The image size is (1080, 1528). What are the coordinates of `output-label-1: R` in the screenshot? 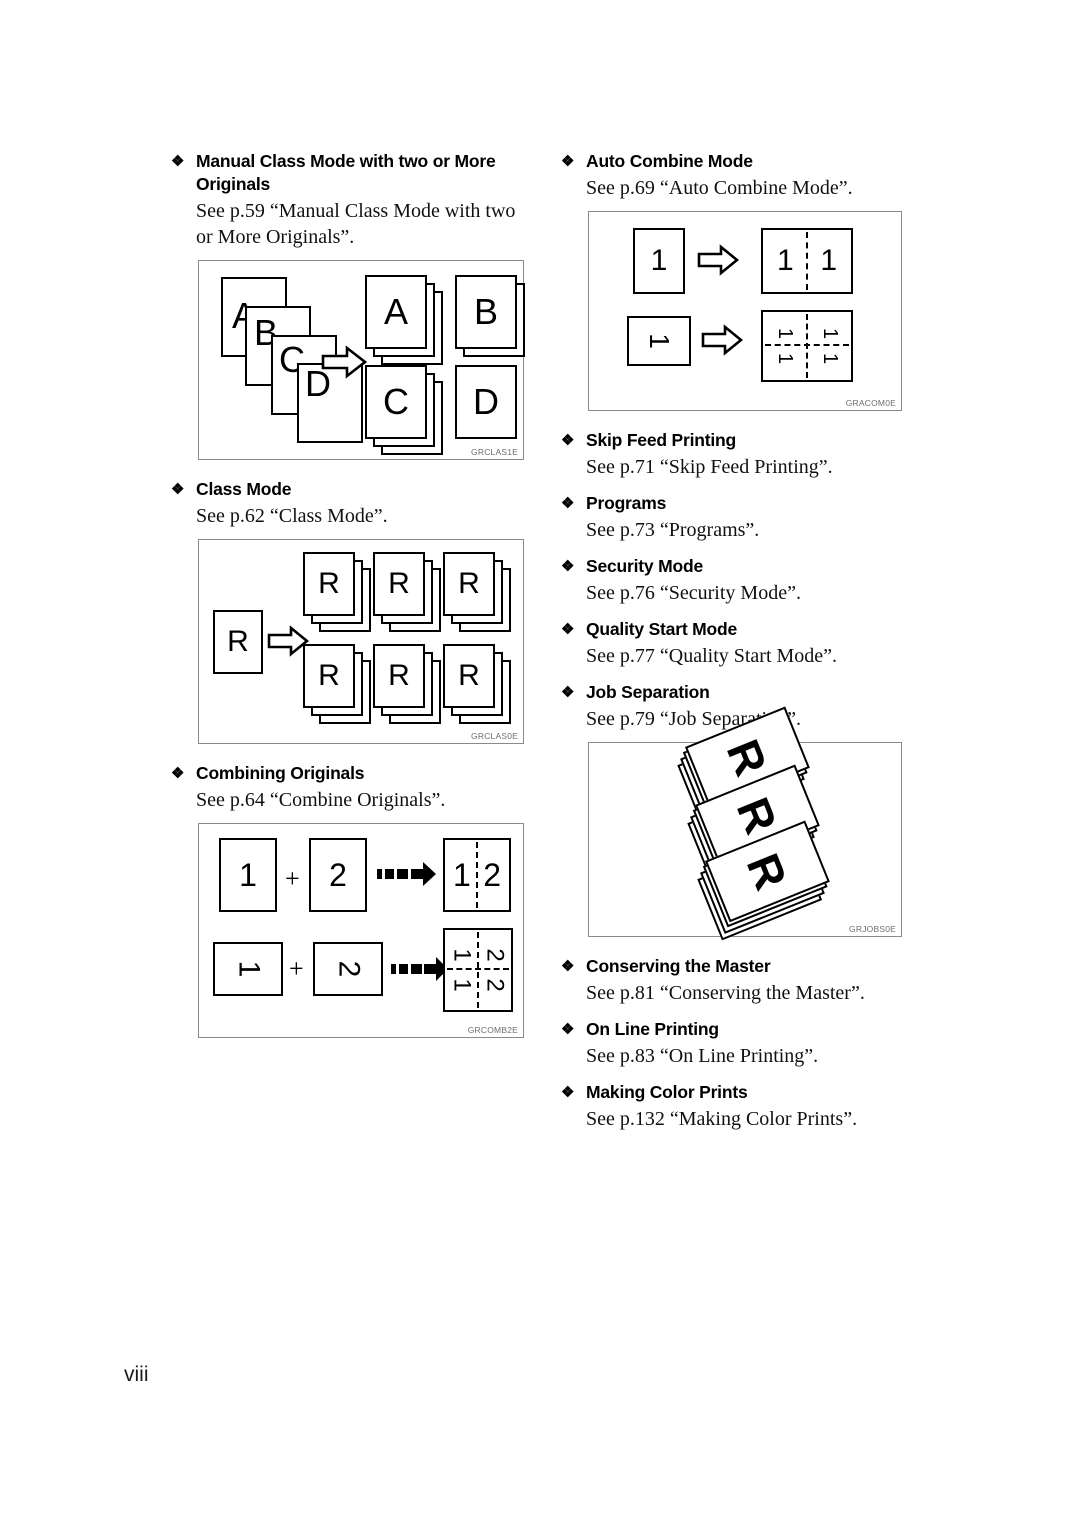 It's located at (329, 584).